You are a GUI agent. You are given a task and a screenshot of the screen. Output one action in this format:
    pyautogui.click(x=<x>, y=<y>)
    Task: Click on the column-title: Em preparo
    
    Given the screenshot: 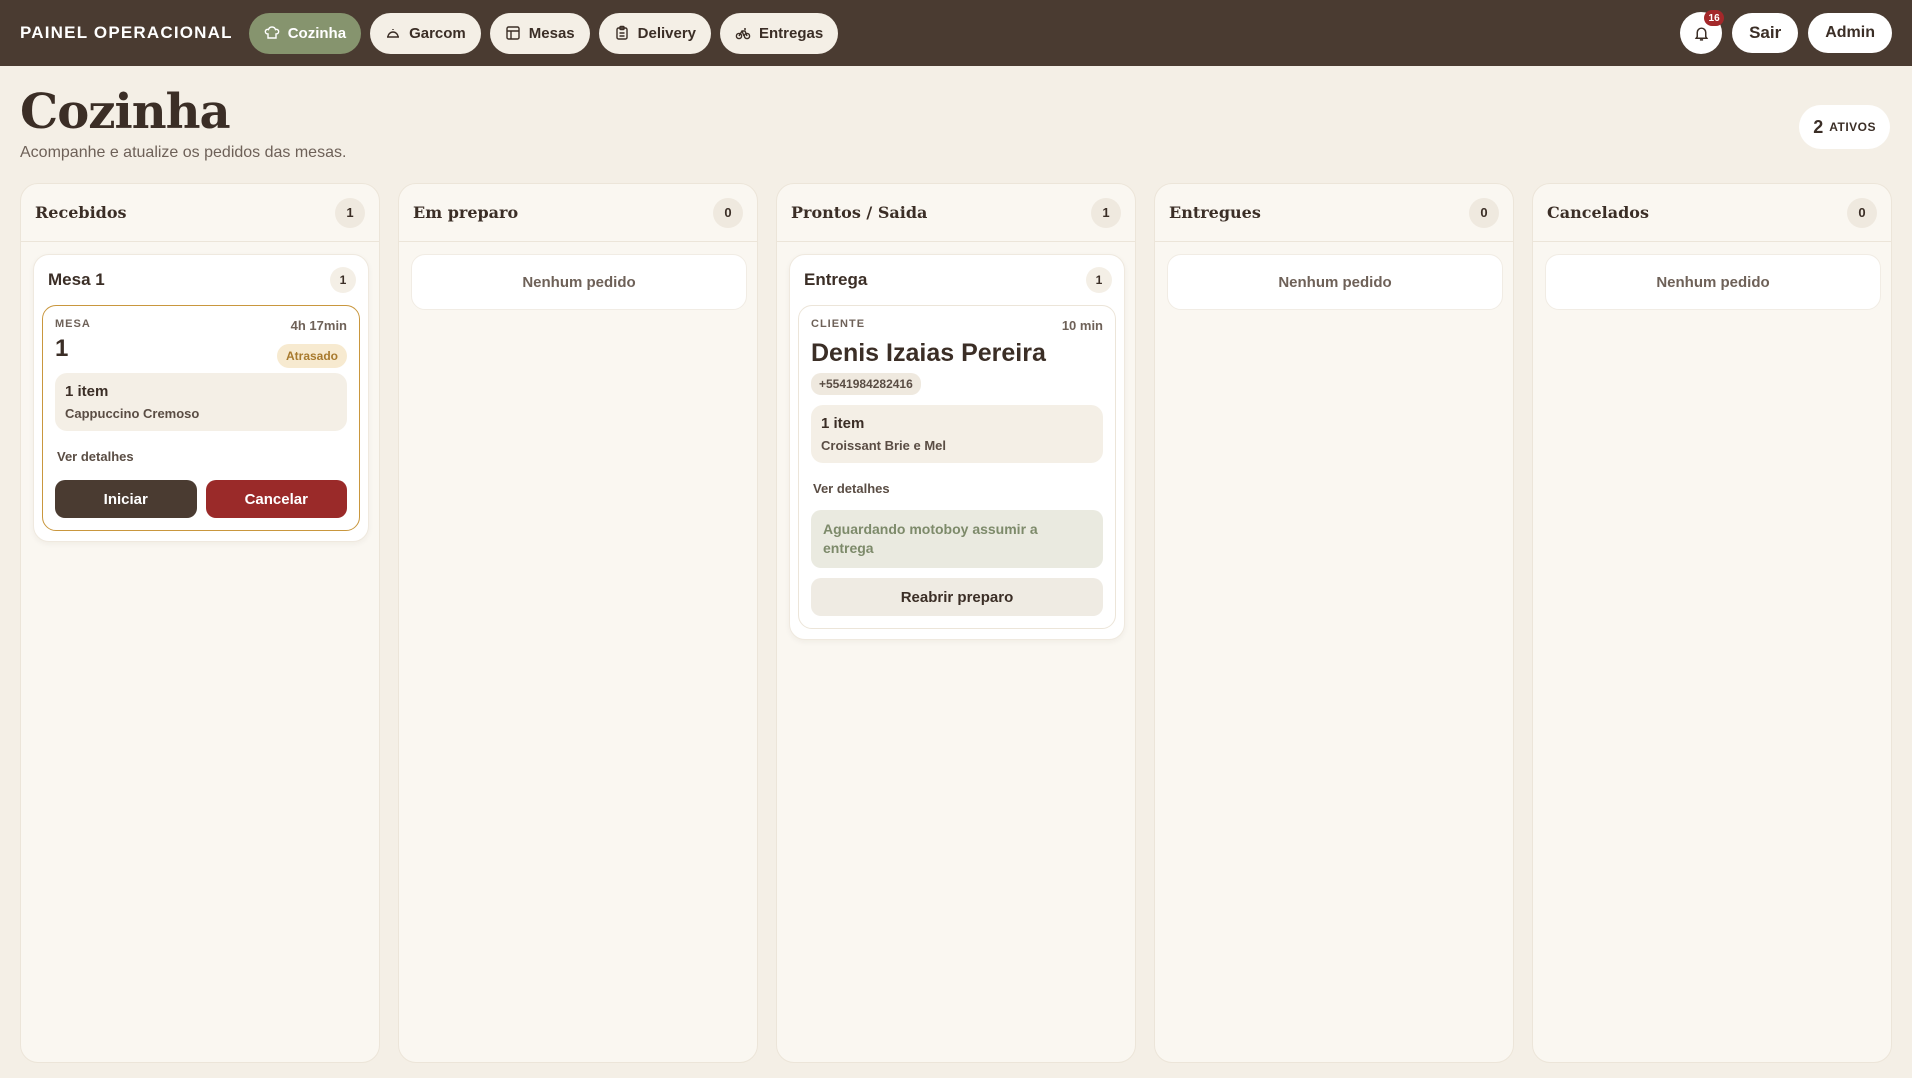 What is the action you would take?
    pyautogui.click(x=466, y=212)
    